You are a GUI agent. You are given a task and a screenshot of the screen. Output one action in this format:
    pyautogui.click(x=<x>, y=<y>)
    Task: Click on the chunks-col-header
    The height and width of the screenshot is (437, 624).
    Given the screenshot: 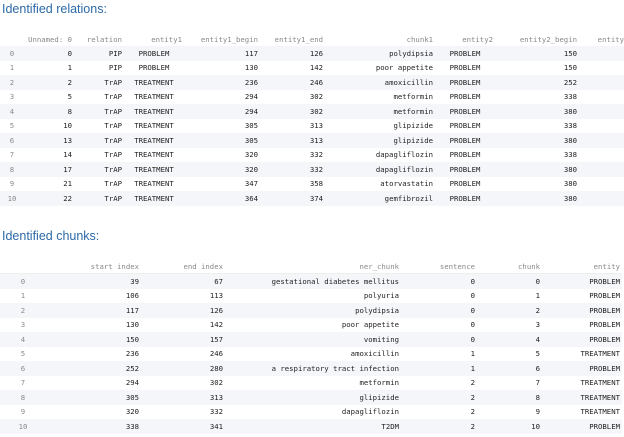 What is the action you would take?
    pyautogui.click(x=23, y=267)
    